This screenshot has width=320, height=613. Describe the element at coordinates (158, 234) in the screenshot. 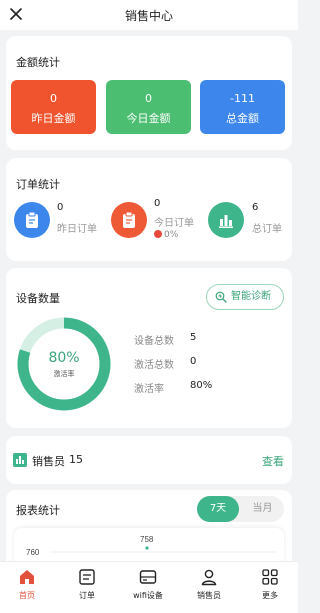

I see `decrease-arrow-icon` at that location.